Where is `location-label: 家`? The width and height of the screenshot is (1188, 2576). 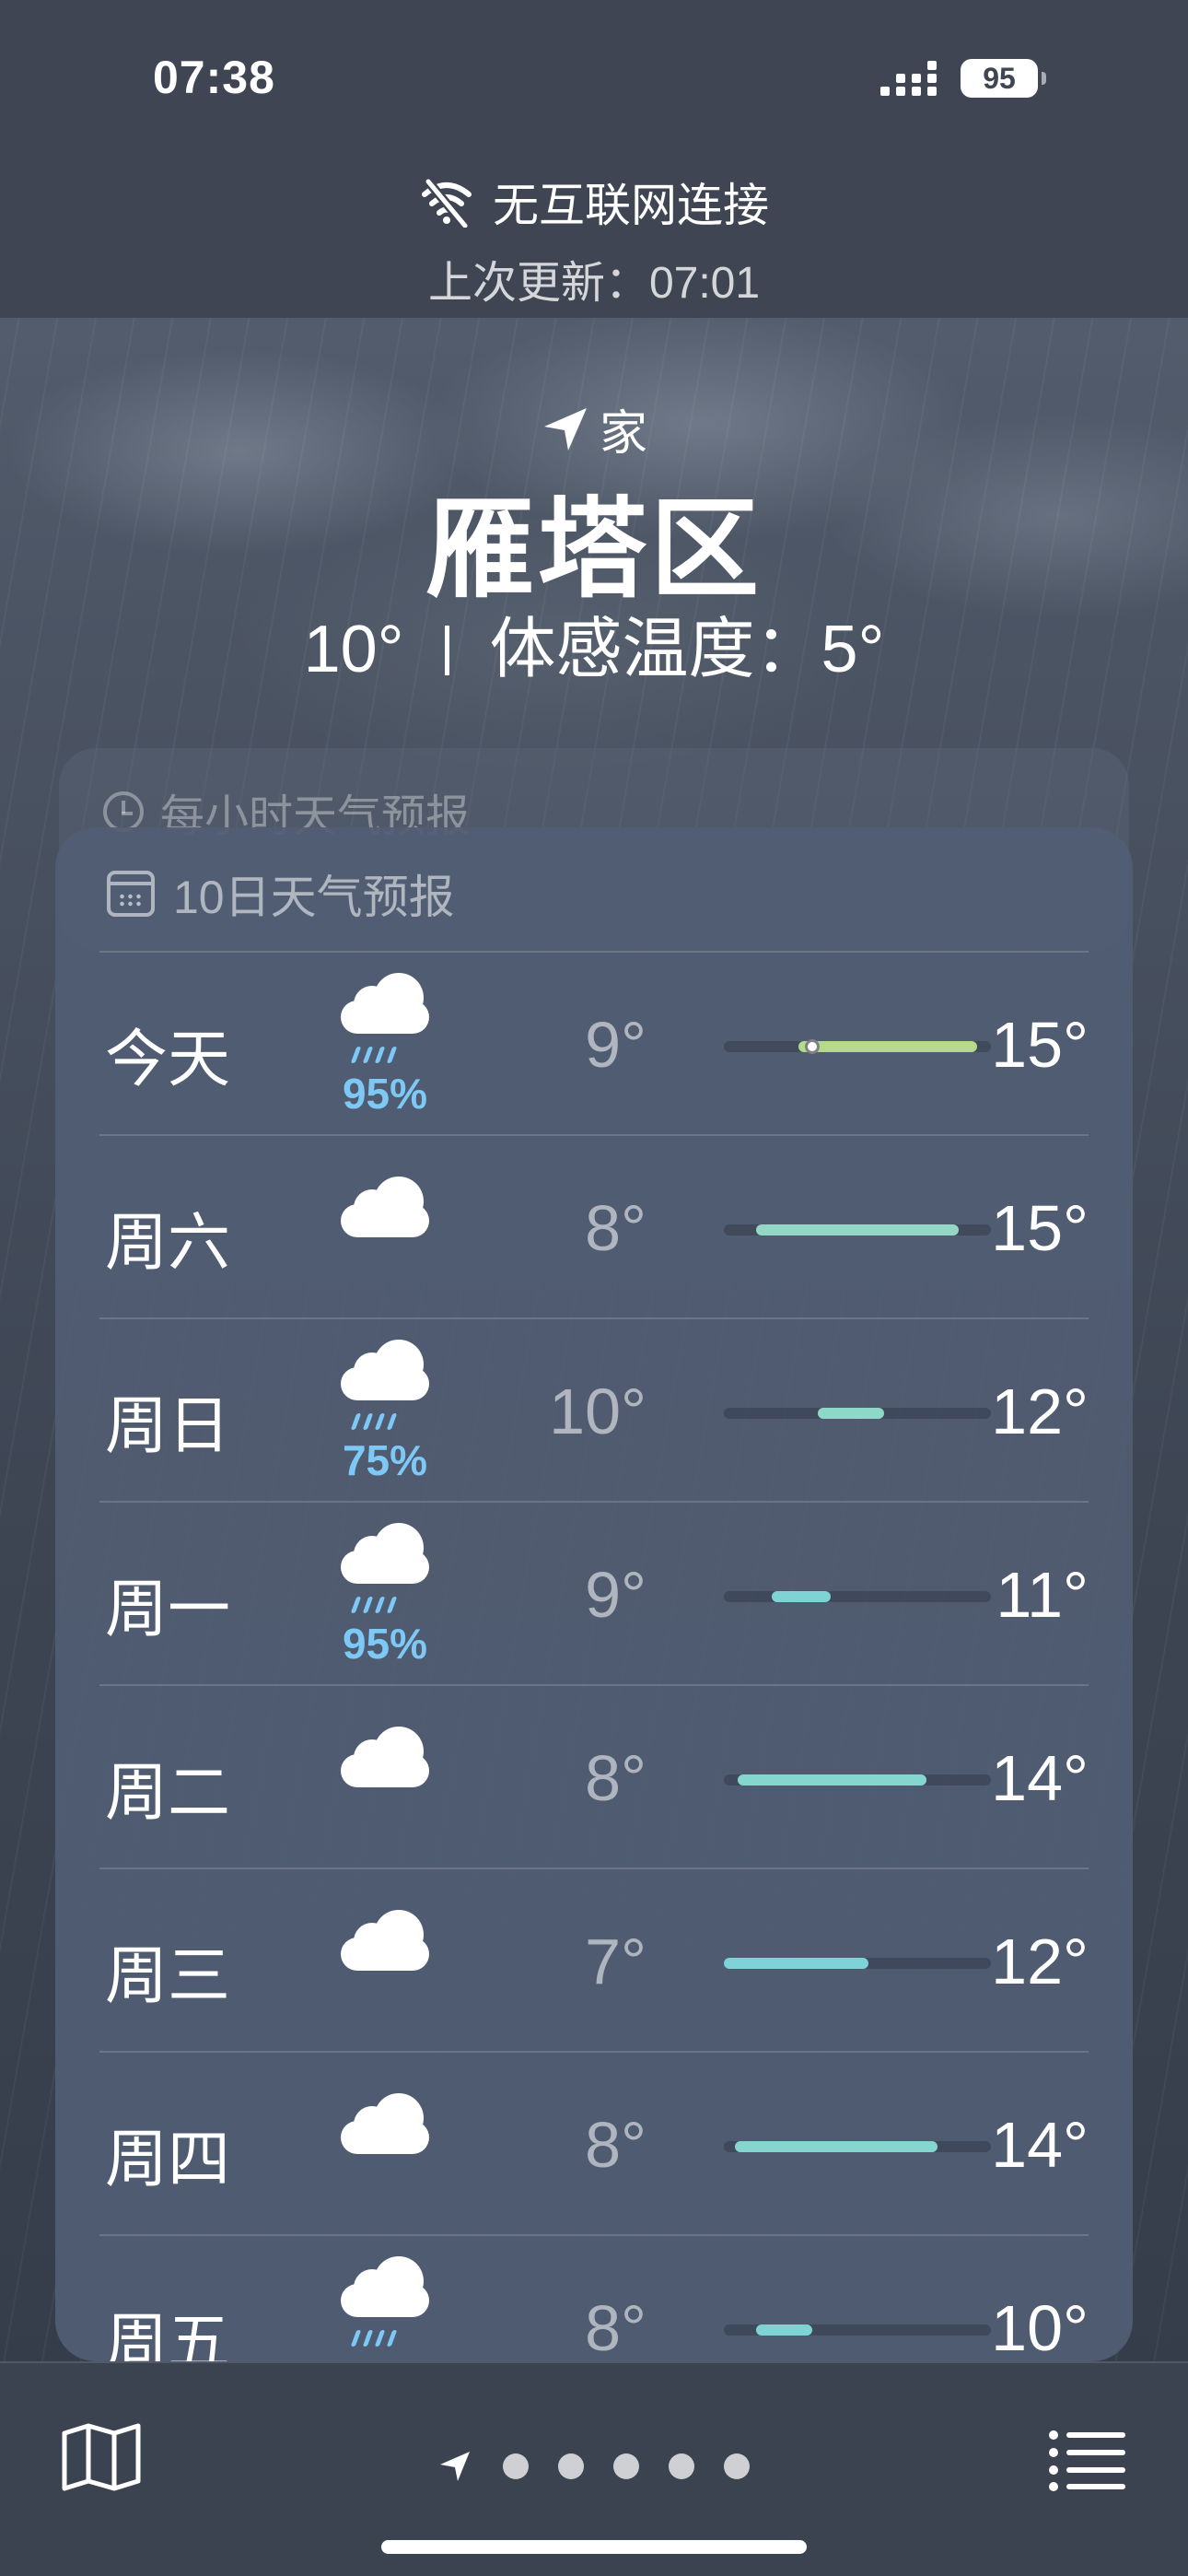
location-label: 家 is located at coordinates (594, 428).